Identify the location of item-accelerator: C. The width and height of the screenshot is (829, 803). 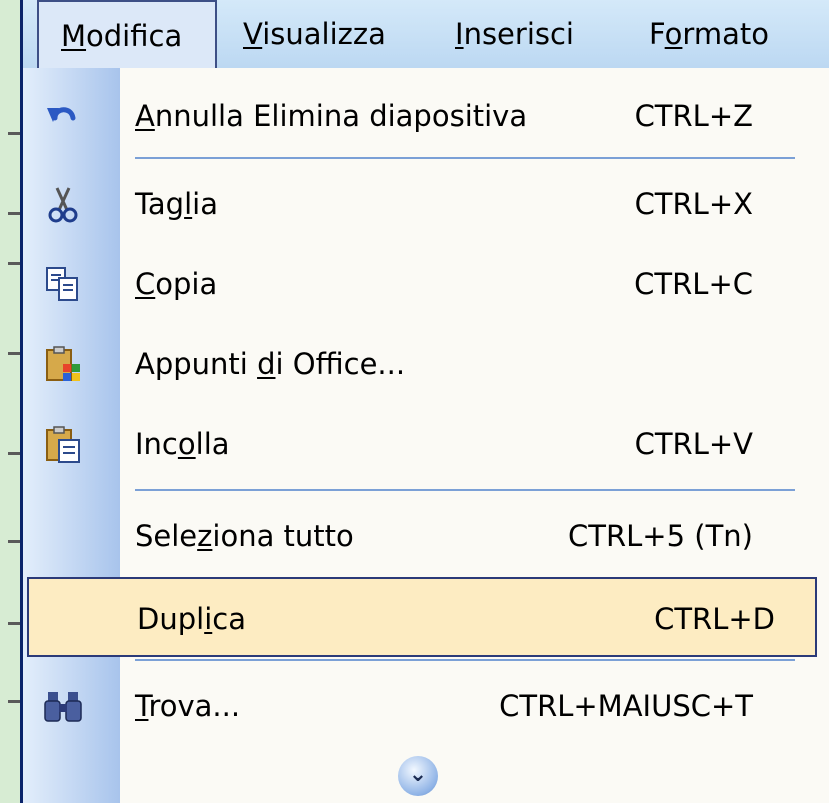
(145, 284).